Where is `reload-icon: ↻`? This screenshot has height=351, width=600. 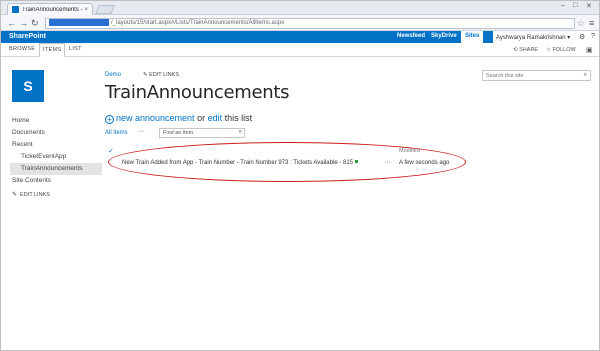
reload-icon: ↻ is located at coordinates (35, 23).